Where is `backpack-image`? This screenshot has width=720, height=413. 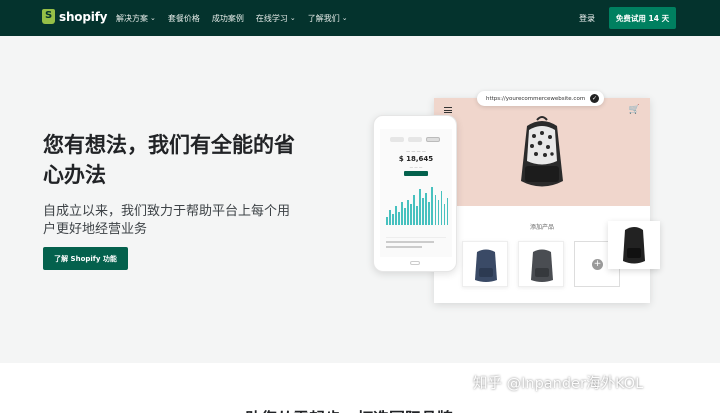
backpack-image is located at coordinates (542, 151).